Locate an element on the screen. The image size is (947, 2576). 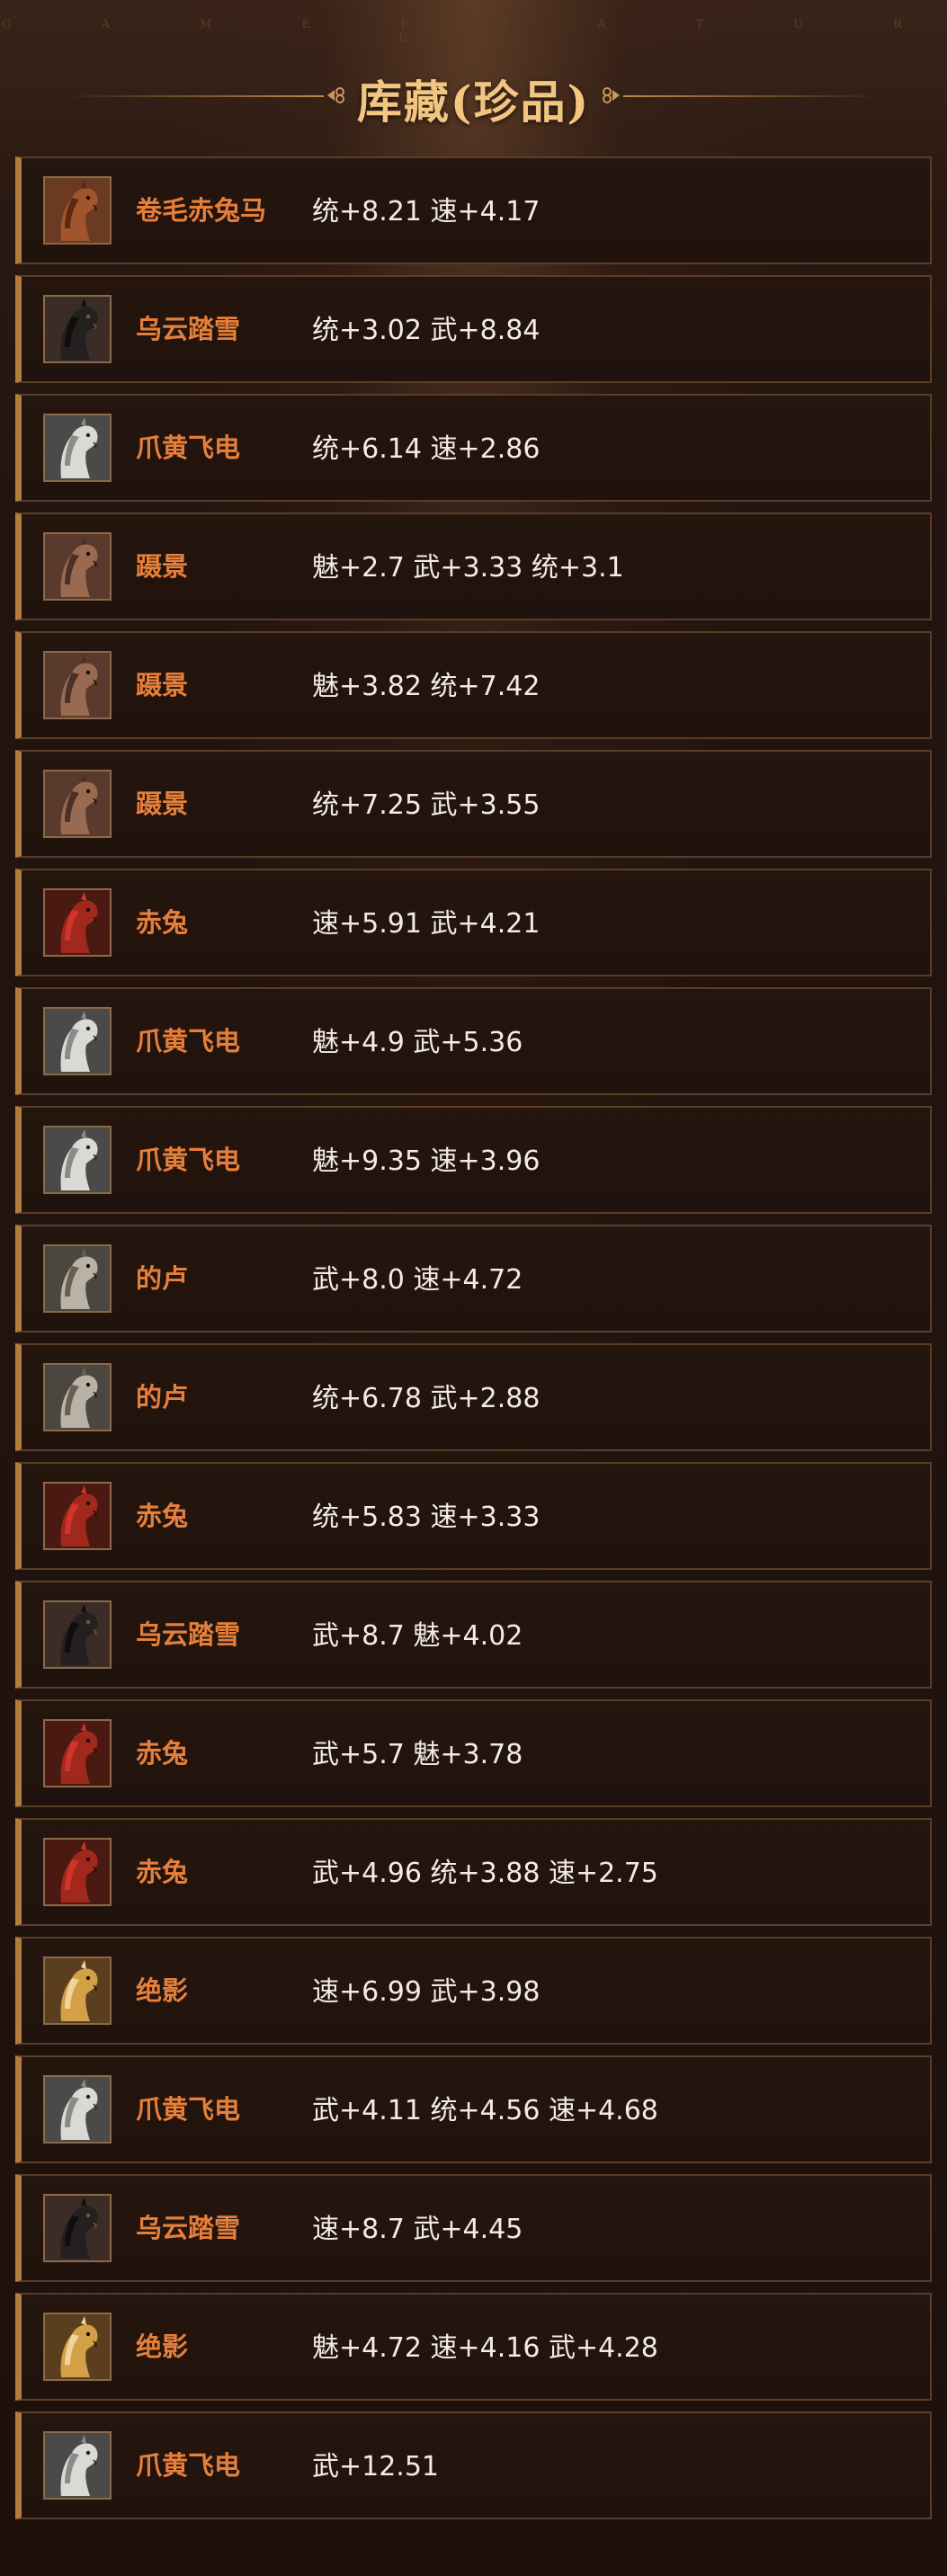
list-item: 爪黄飞电 魅+4.9 武+5.36 is located at coordinates (473, 1041).